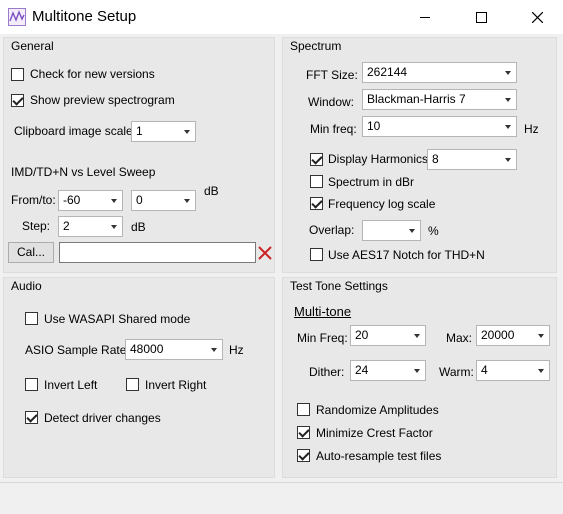 This screenshot has height=514, width=563. What do you see at coordinates (332, 230) in the screenshot?
I see `overlap-label: Overlap:` at bounding box center [332, 230].